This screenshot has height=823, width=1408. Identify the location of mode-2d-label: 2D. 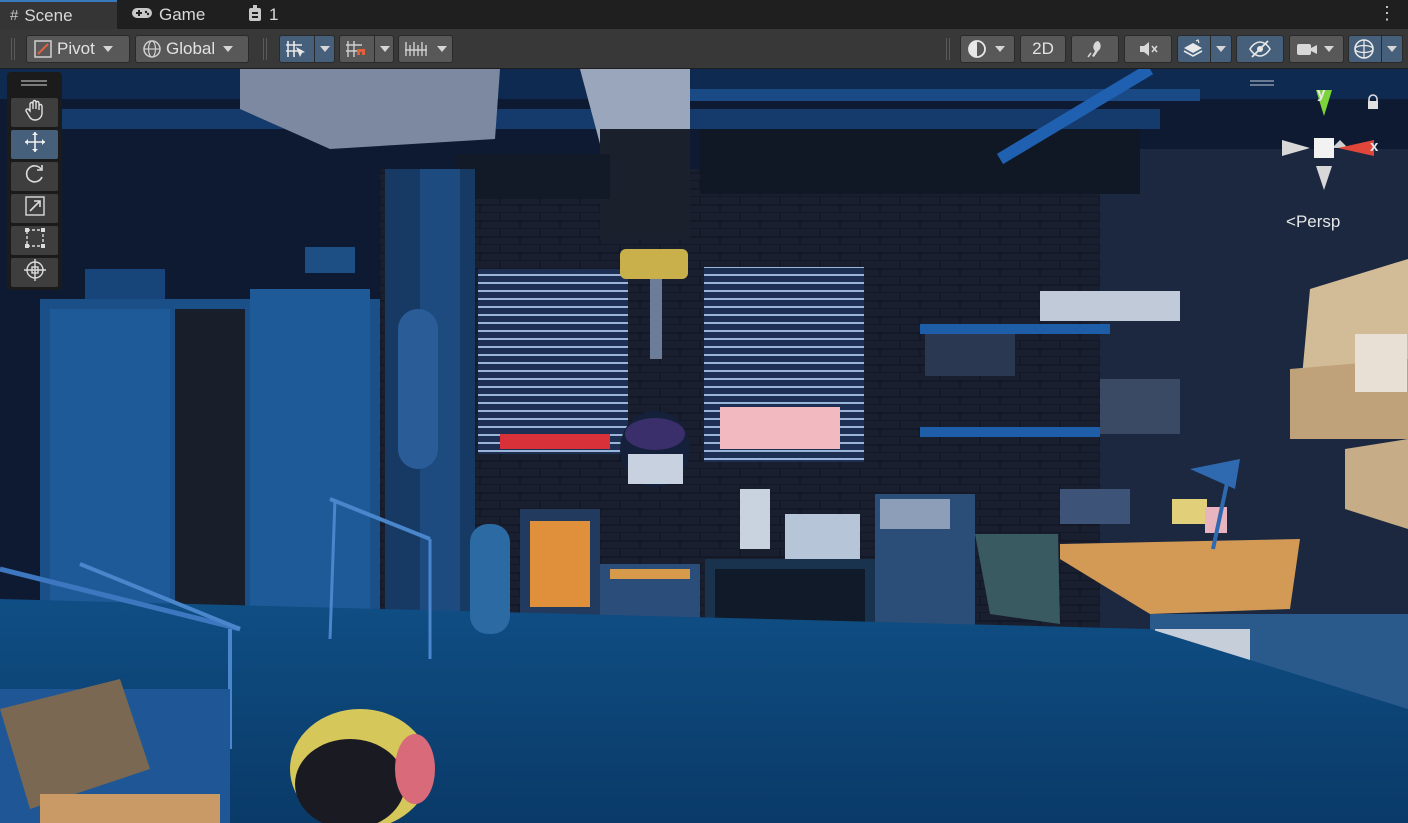
(1043, 48).